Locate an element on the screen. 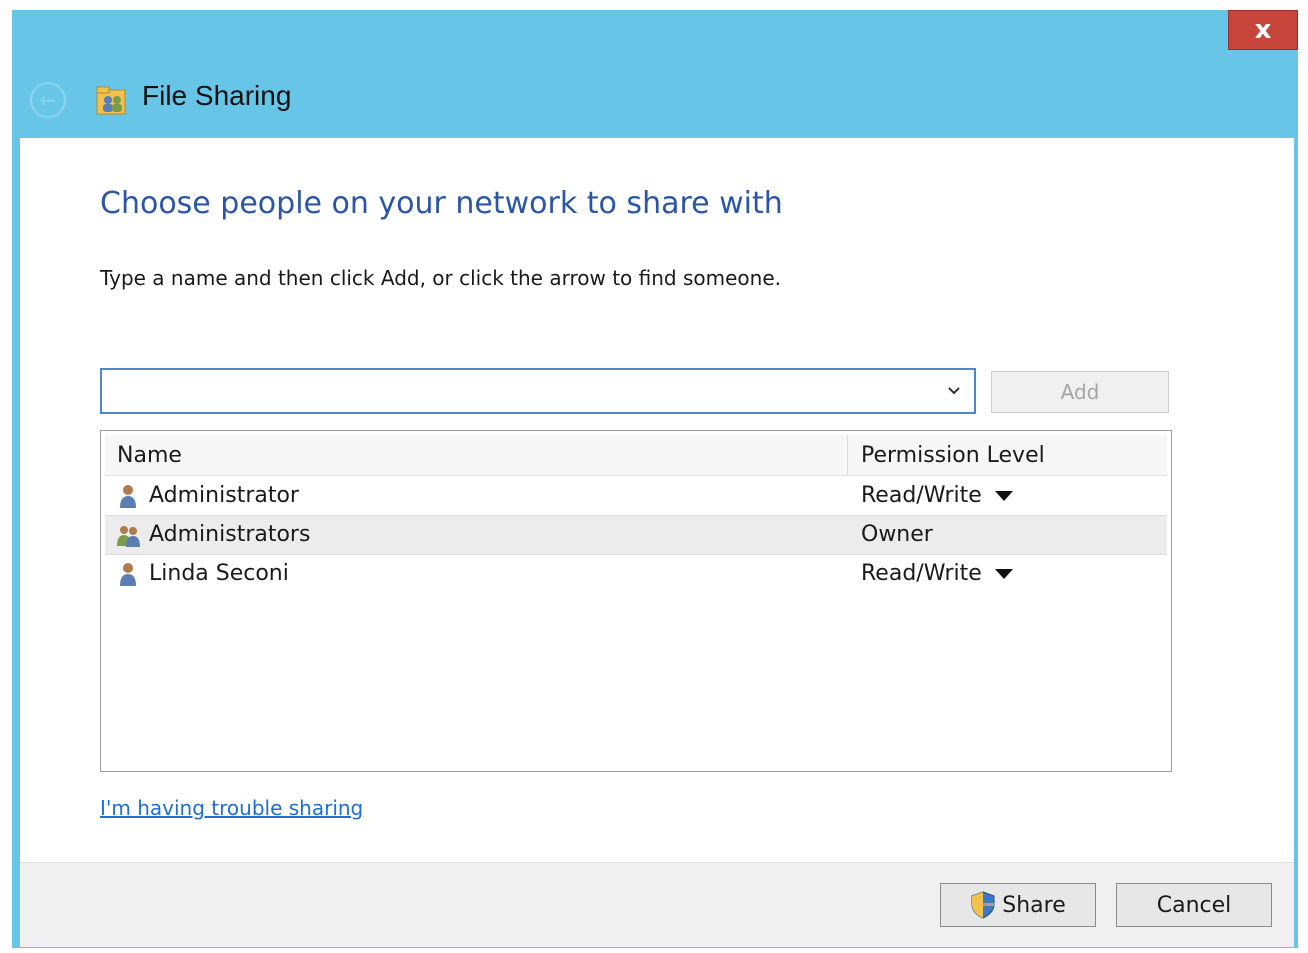 This screenshot has width=1308, height=953. cancel-button: Cancel is located at coordinates (1194, 905).